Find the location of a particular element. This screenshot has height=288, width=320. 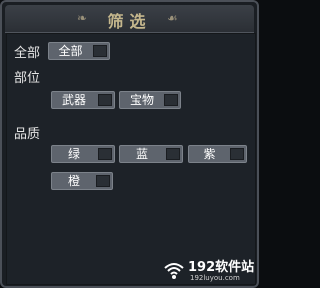

toggle-green-label: 绿 is located at coordinates (73, 154).